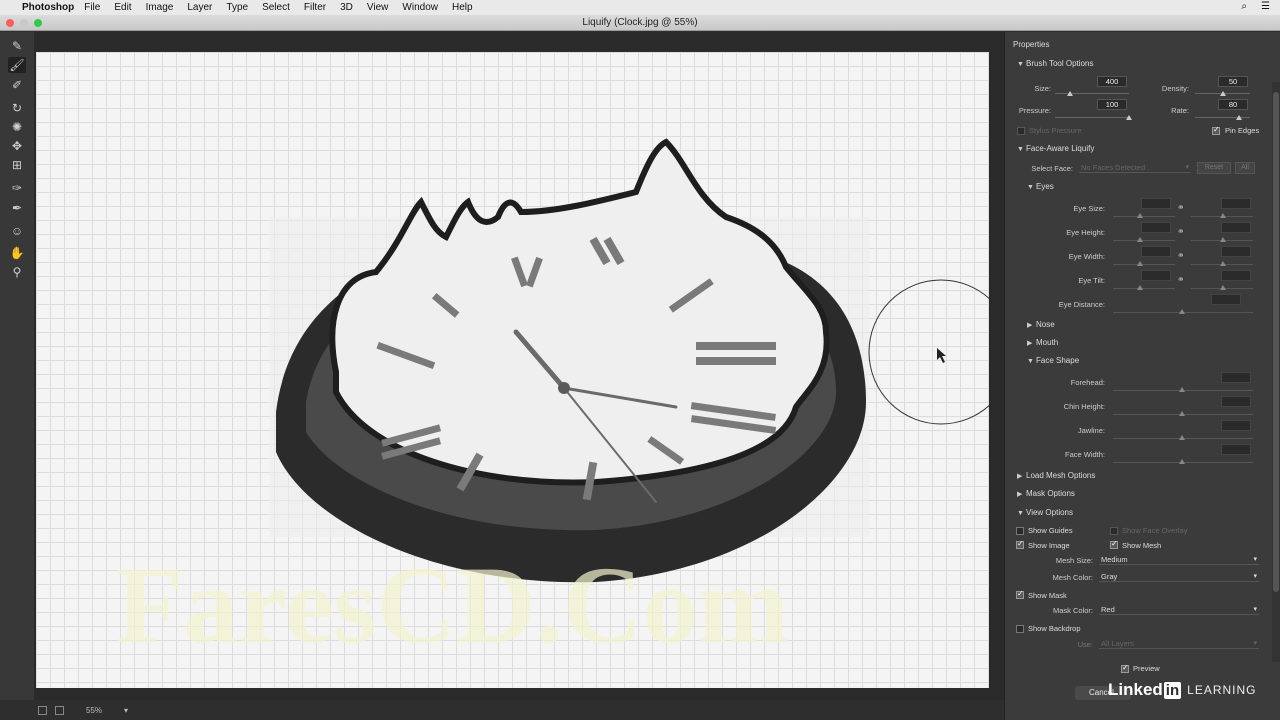 This screenshot has height=720, width=1280. I want to click on view-options-header: ▼ View Options, so click(1045, 512).